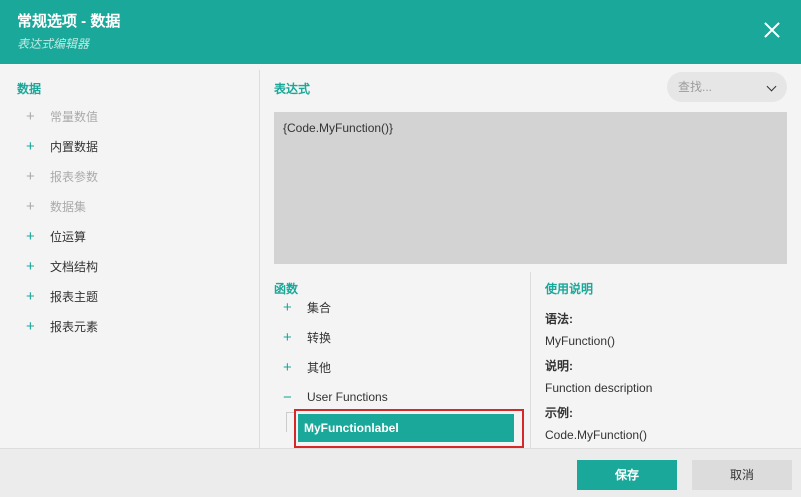  Describe the element at coordinates (580, 341) in the screenshot. I see `syntax-value: MyFunction()` at that location.